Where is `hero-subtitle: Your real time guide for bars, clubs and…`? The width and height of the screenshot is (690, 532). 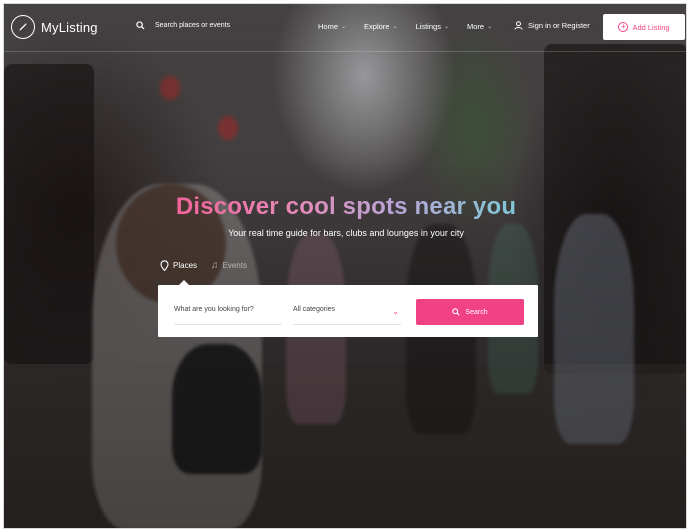
hero-subtitle: Your real time guide for bars, clubs and… is located at coordinates (346, 233).